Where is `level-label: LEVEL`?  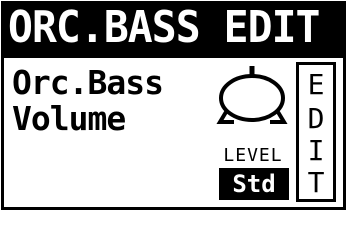
level-label: LEVEL is located at coordinates (253, 155).